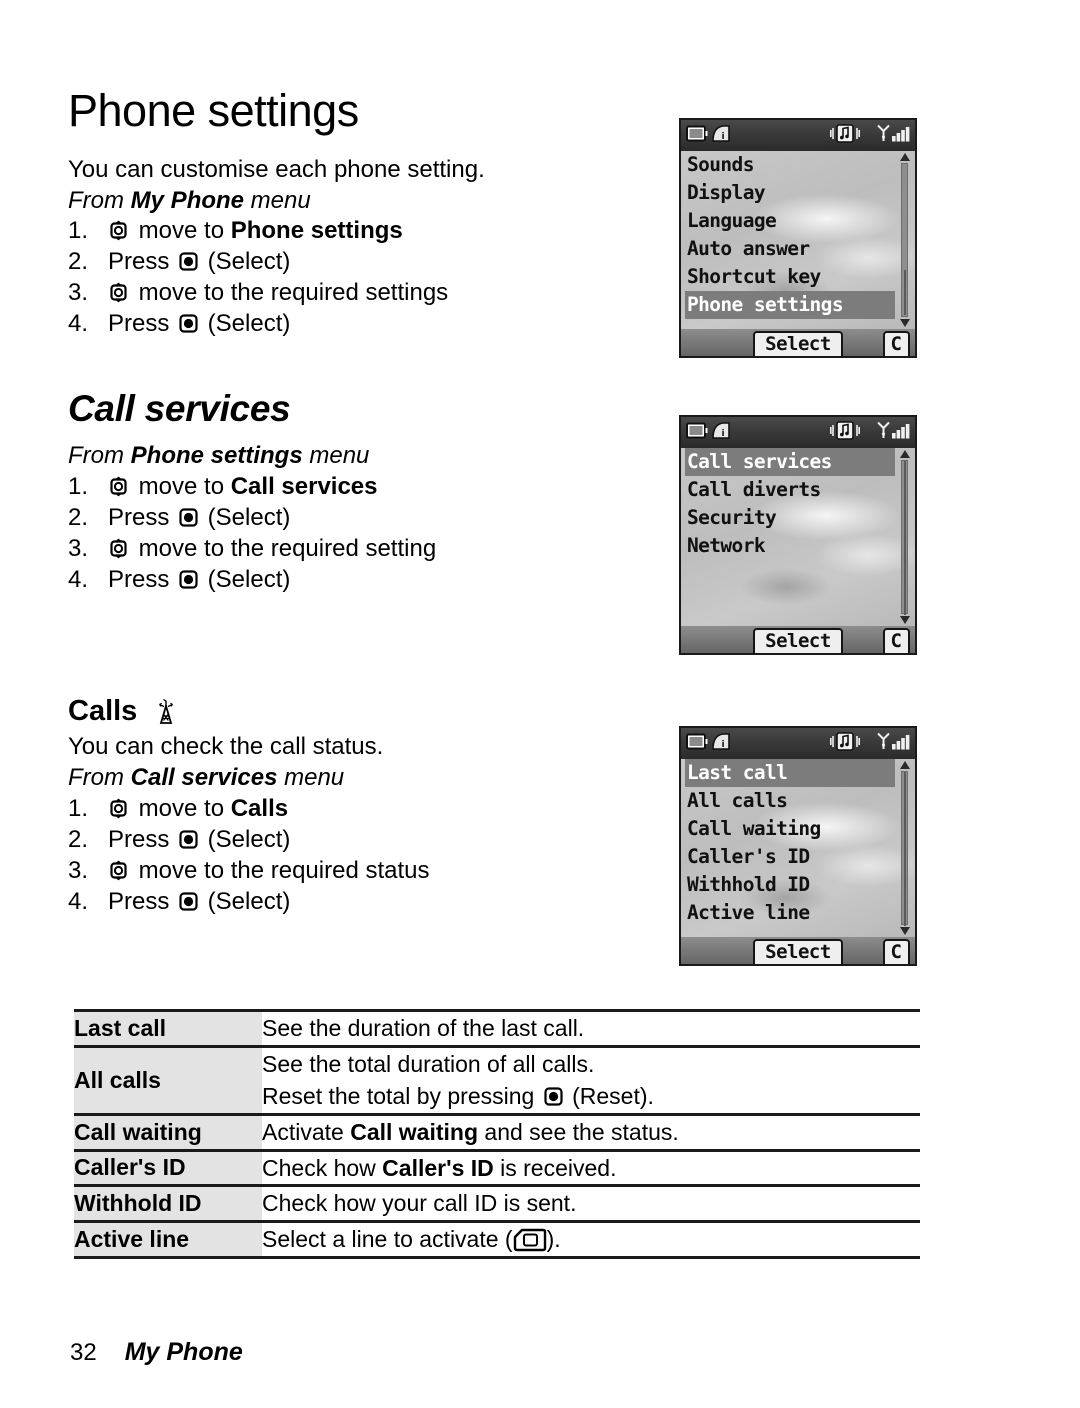 Image resolution: width=1080 pixels, height=1408 pixels. Describe the element at coordinates (555, 1167) in the screenshot. I see `desc-post: is received.` at that location.